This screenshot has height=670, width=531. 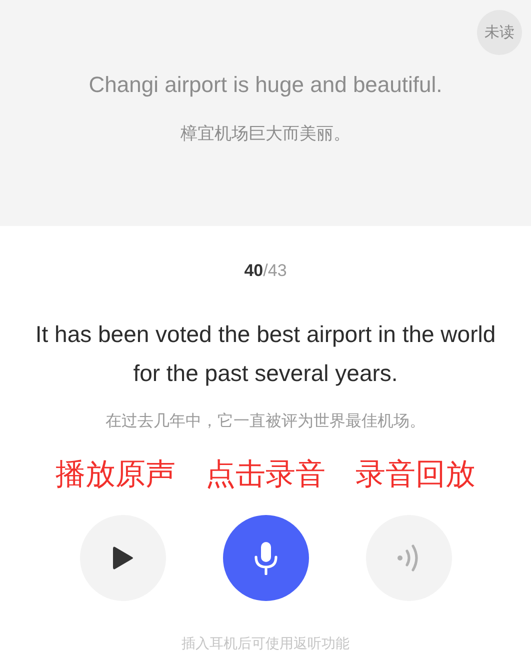 What do you see at coordinates (123, 558) in the screenshot?
I see `play-icon` at bounding box center [123, 558].